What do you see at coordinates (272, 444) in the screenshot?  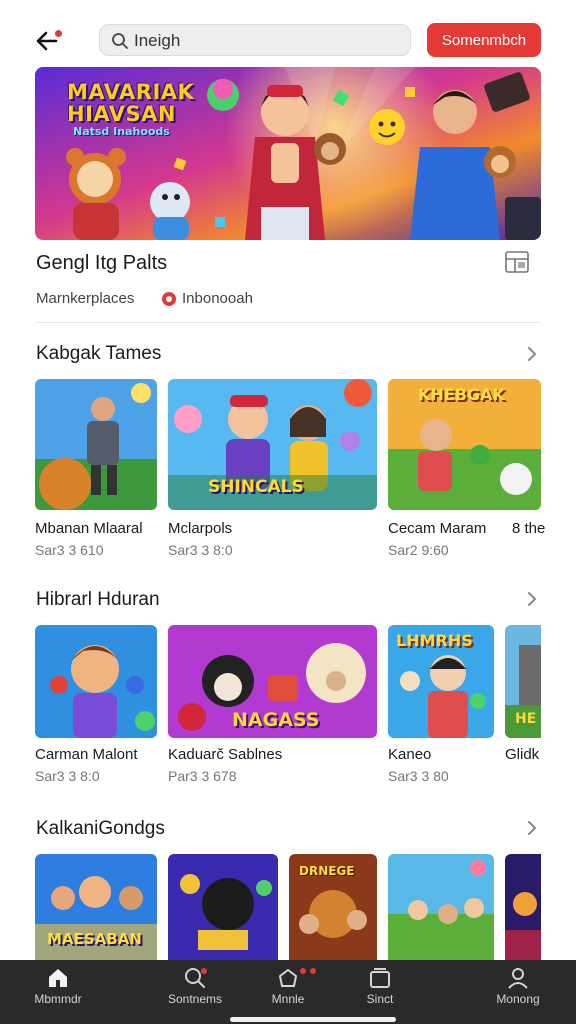 I see `game-thumbnail: SHINCALS` at bounding box center [272, 444].